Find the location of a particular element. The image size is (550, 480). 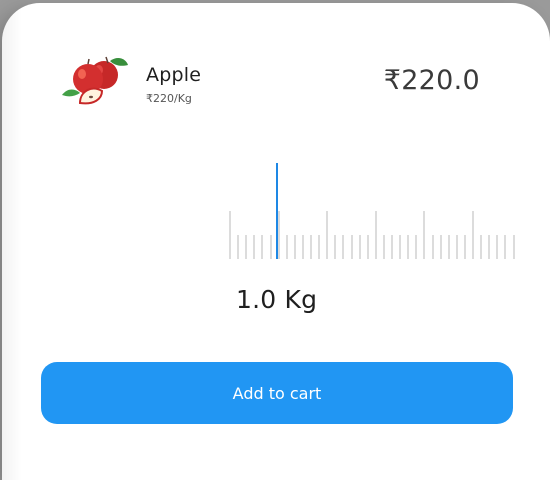

weight-indicator is located at coordinates (277, 211).